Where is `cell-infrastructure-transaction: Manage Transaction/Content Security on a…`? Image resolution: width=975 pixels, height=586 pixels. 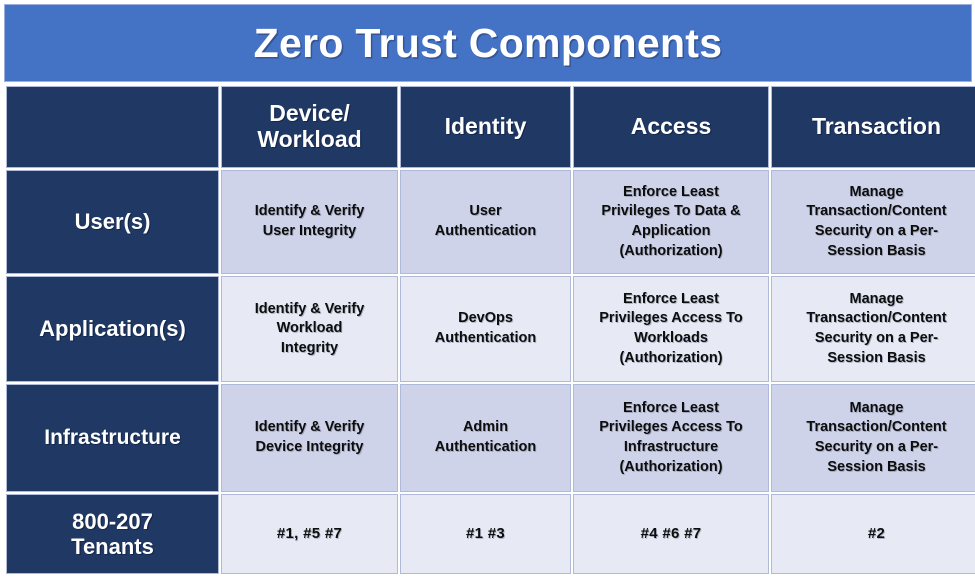 cell-infrastructure-transaction: Manage Transaction/Content Security on a… is located at coordinates (873, 438).